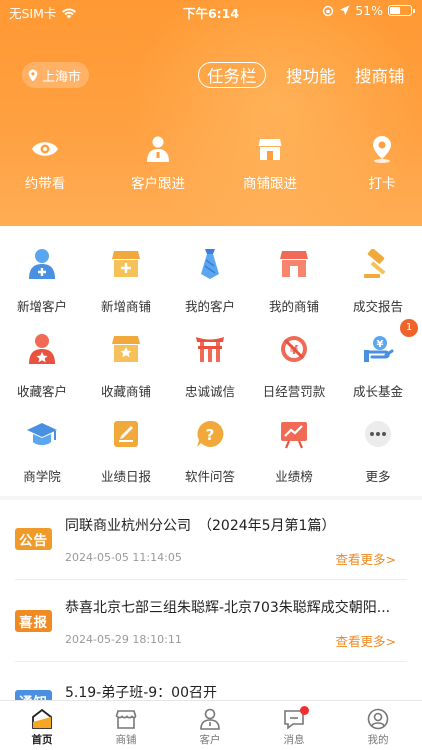 The height and width of the screenshot is (750, 422). Describe the element at coordinates (33, 621) in the screenshot. I see `notice-tag: 喜报` at that location.